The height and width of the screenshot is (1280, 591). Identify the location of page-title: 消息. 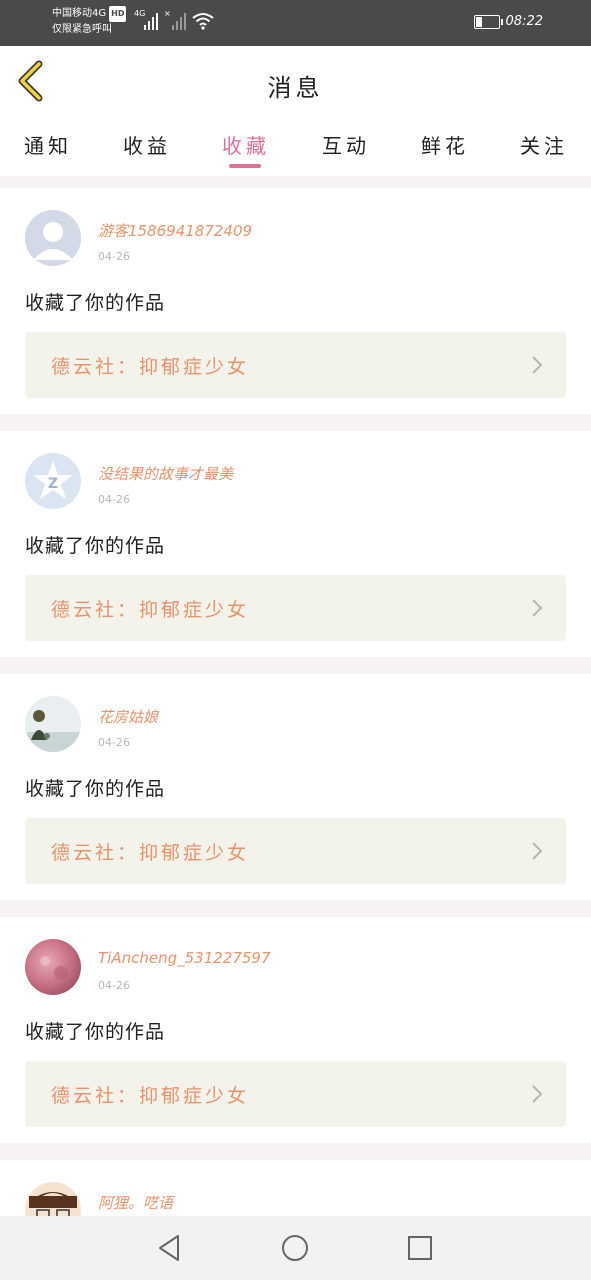
(295, 88).